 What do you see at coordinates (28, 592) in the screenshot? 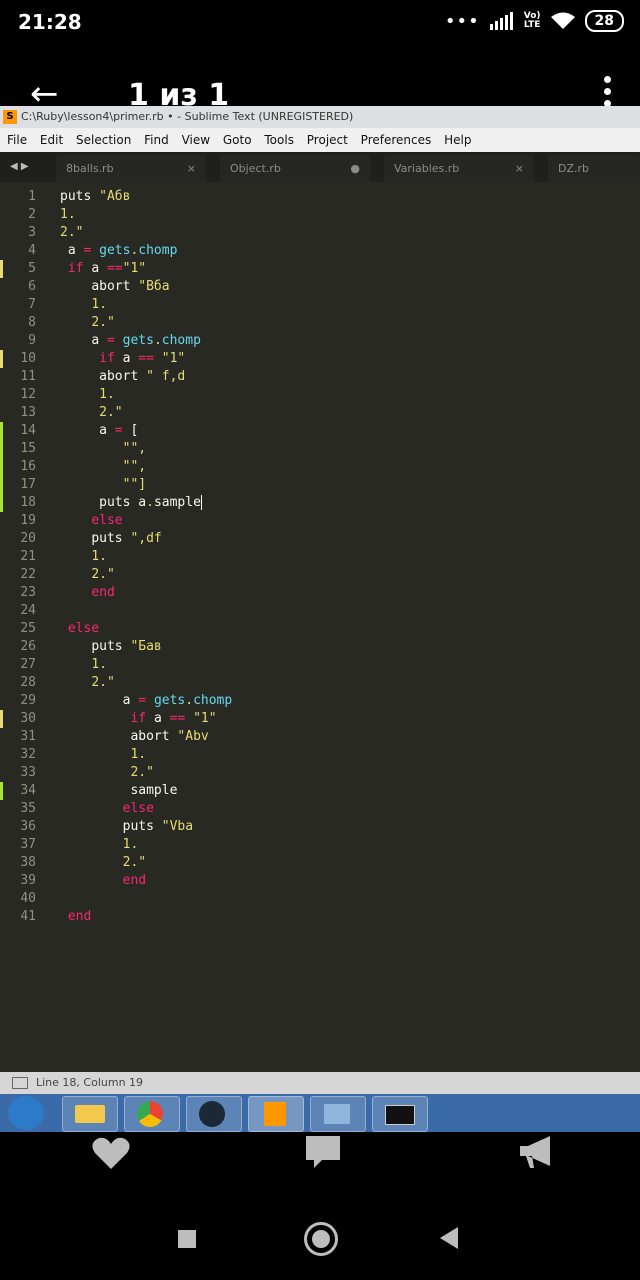
I see `line-number: 23` at bounding box center [28, 592].